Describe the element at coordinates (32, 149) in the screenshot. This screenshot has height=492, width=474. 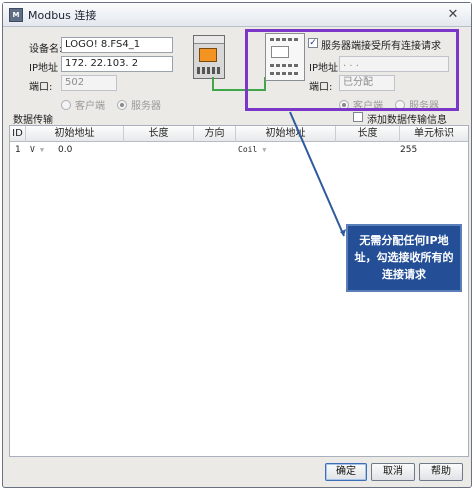
I see `cell-local-type-text: V` at that location.